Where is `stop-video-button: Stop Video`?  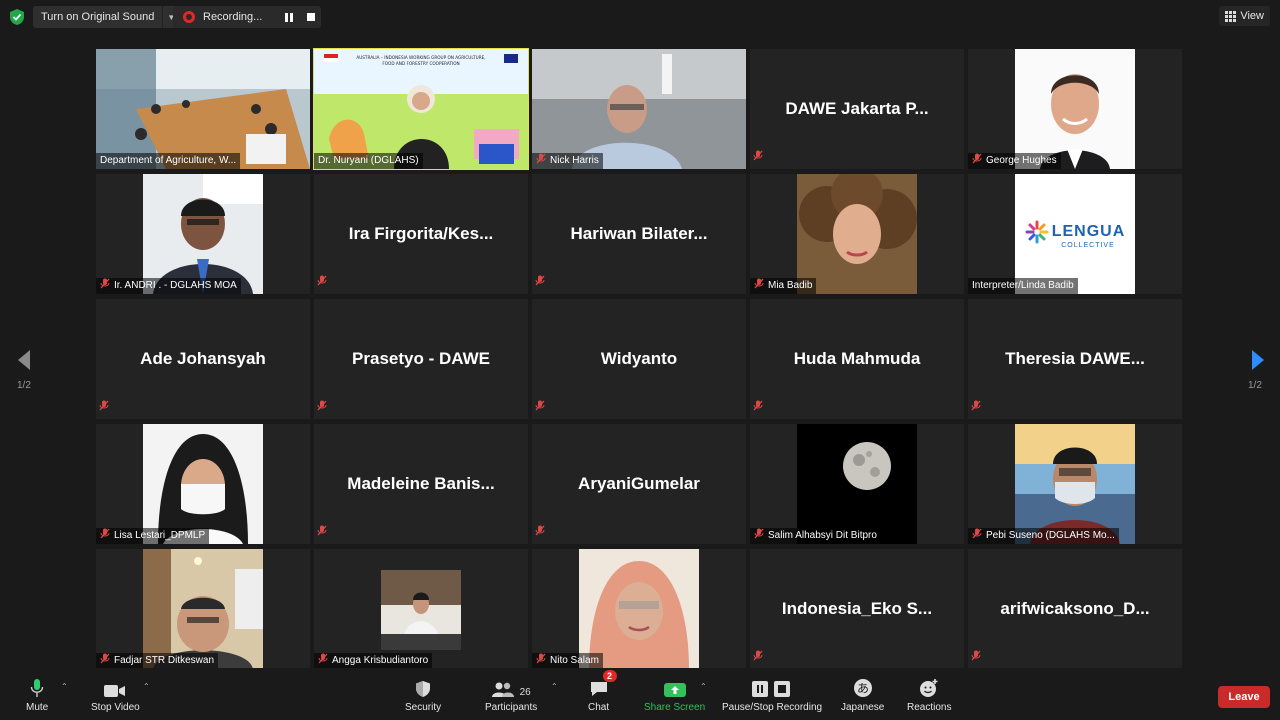 stop-video-button: Stop Video is located at coordinates (115, 694).